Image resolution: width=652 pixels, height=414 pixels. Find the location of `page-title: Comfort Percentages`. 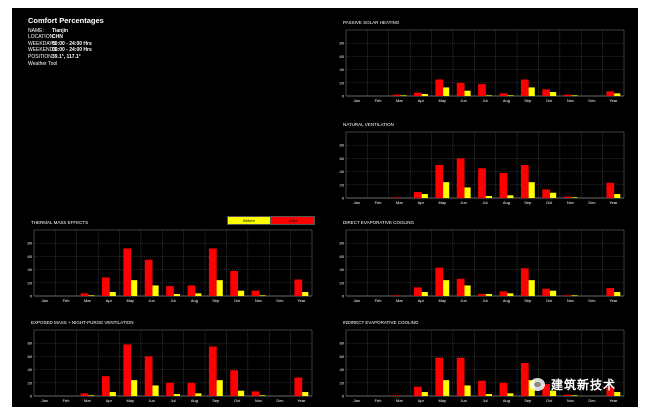

page-title: Comfort Percentages is located at coordinates (66, 20).